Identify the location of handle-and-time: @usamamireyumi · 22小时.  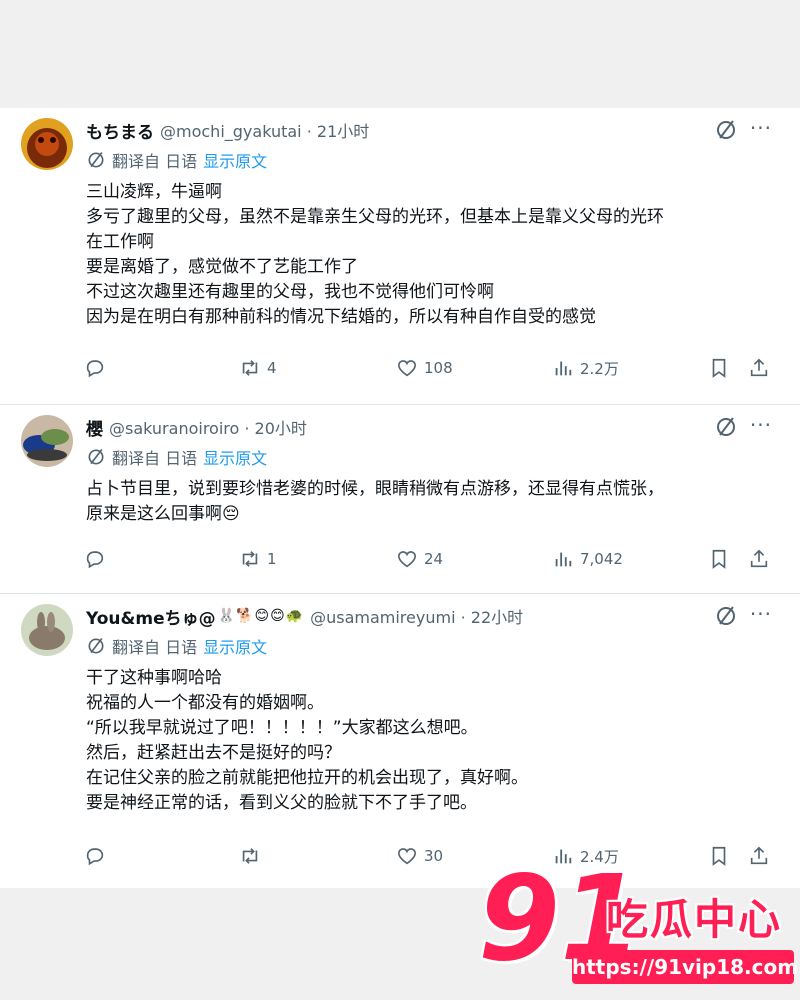
(416, 616).